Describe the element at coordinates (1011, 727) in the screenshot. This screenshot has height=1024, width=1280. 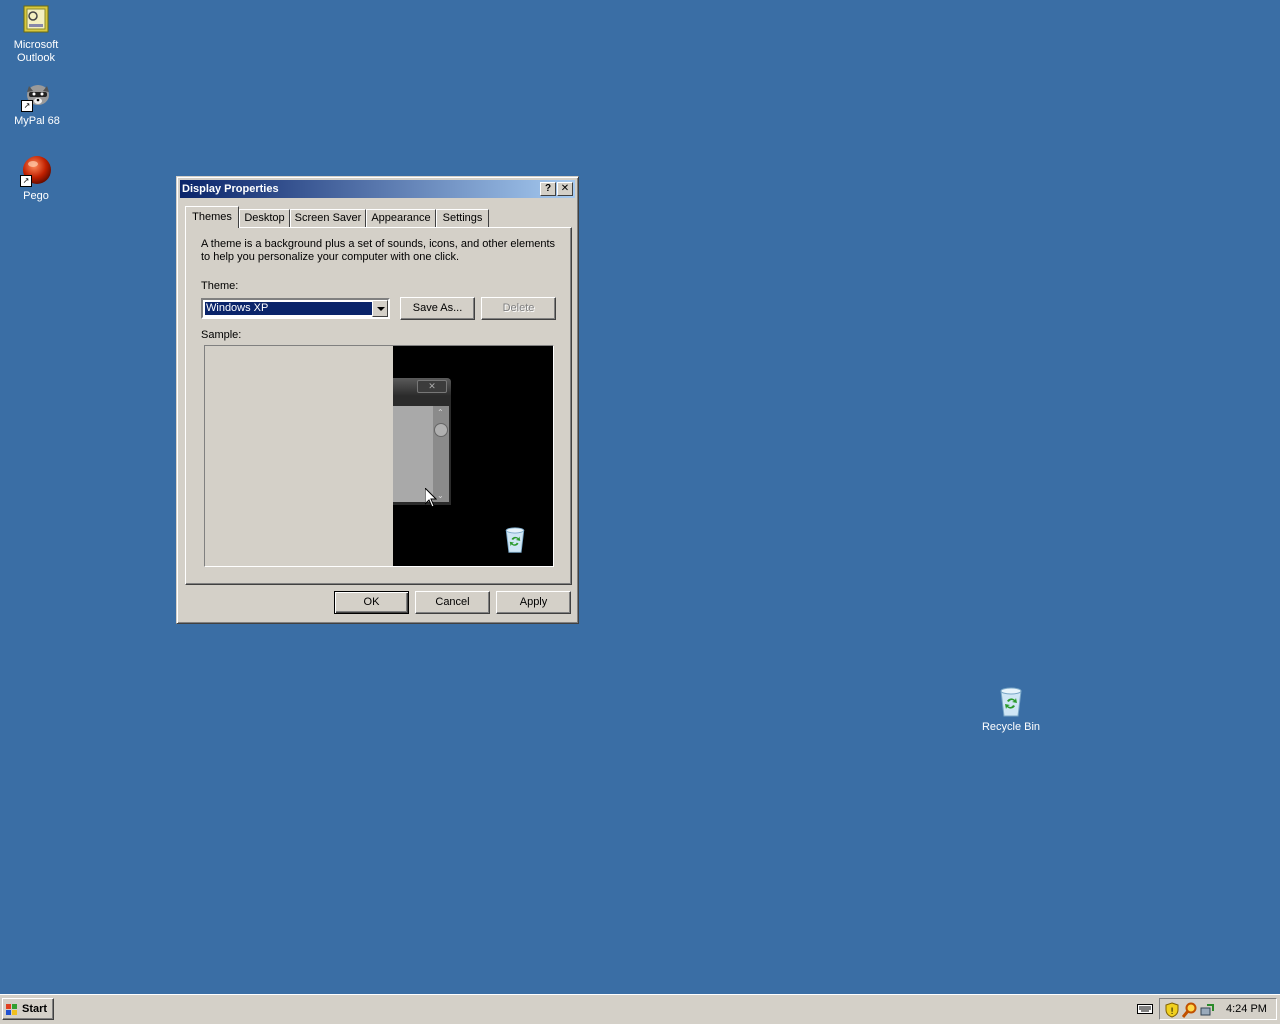
I see `desktop-icon-label: Recycle Bin` at that location.